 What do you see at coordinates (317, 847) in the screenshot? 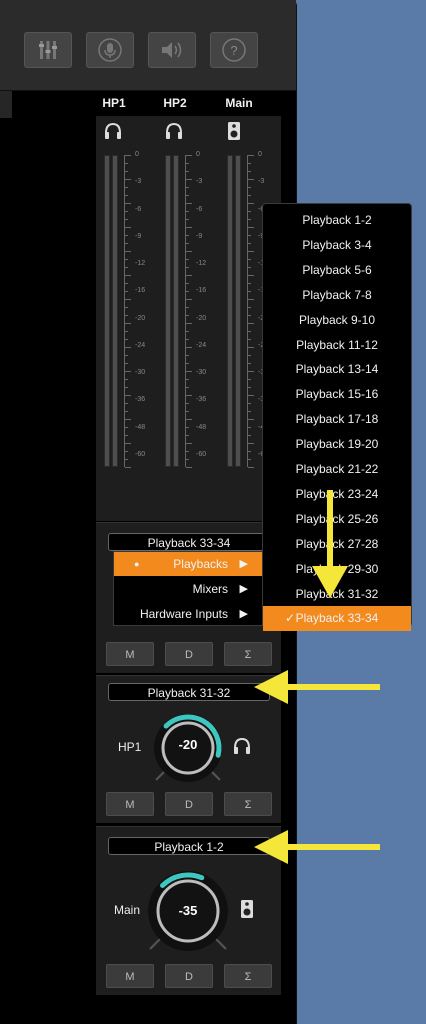
I see `arrow-left-annotation-main` at bounding box center [317, 847].